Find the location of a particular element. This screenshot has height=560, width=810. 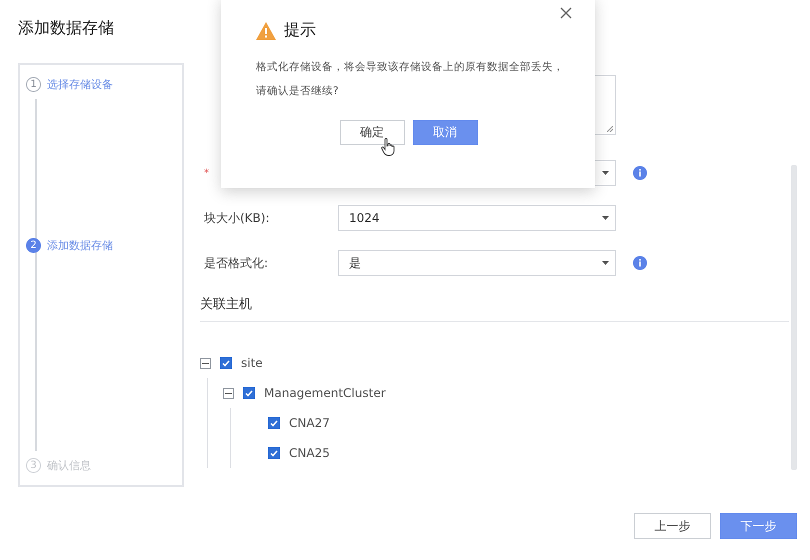

tree-node-label: CNA27 is located at coordinates (309, 423).